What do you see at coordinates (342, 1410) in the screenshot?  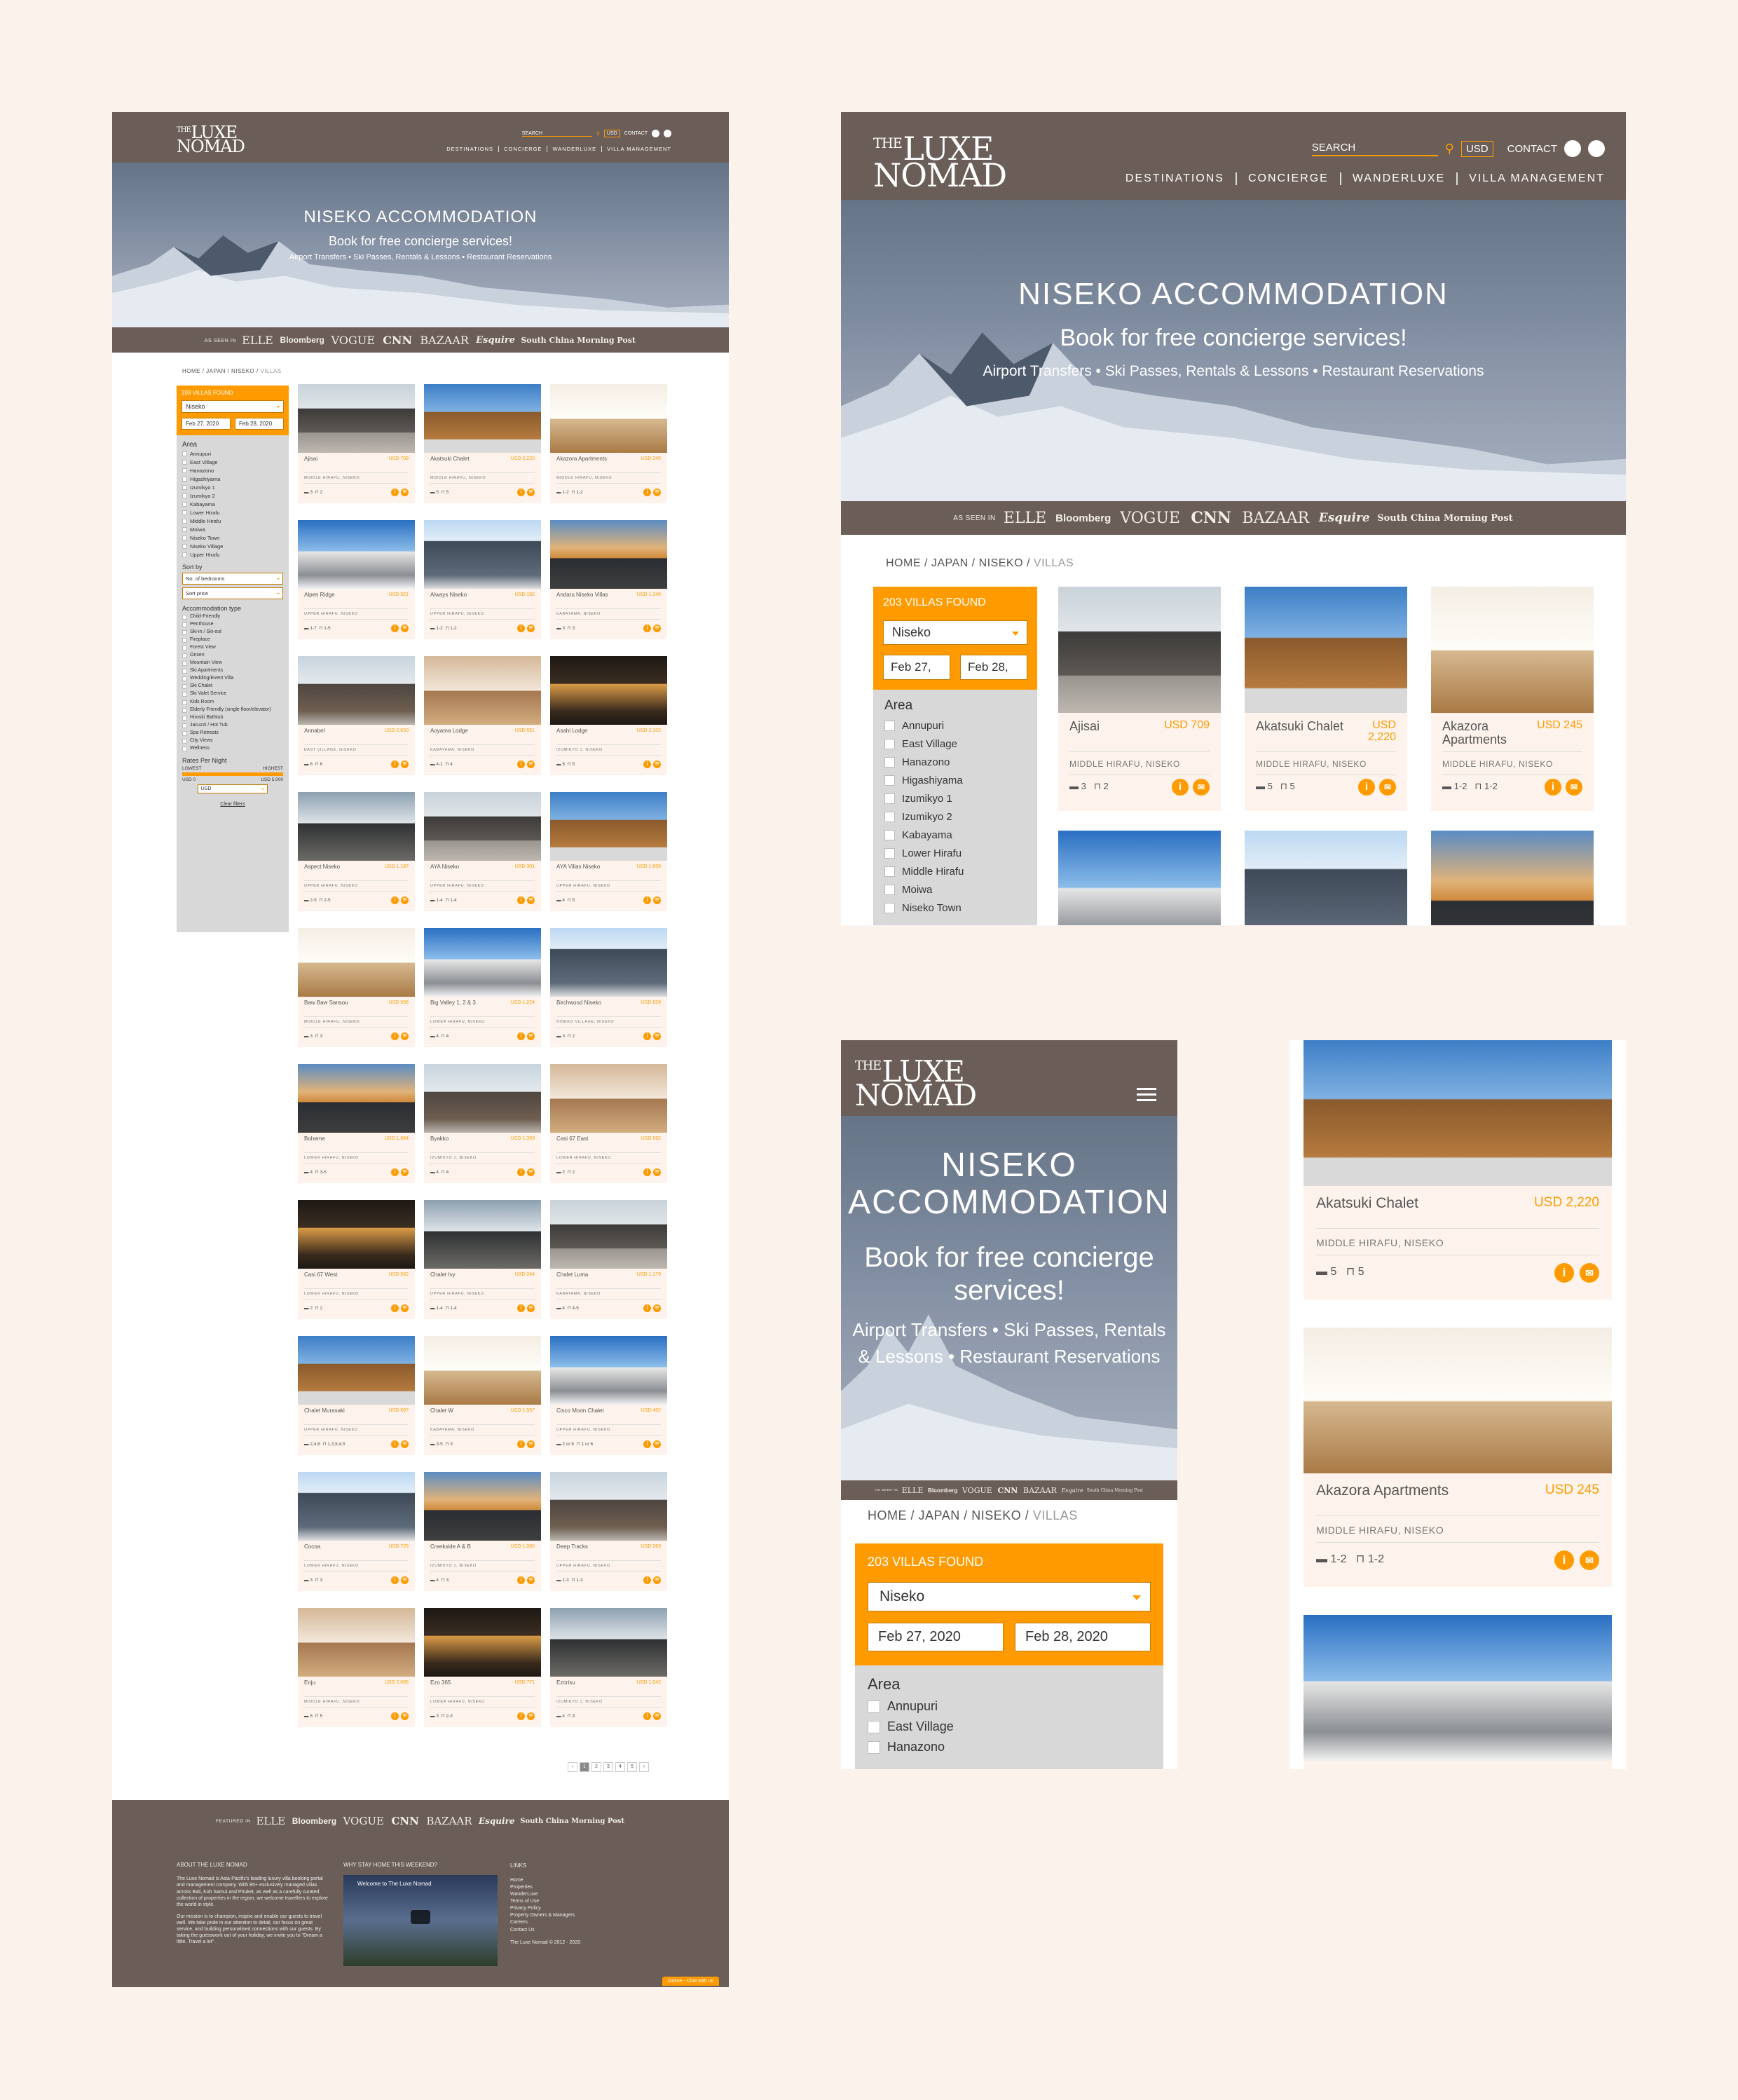 I see `villa-name: Chalet Murasaki` at bounding box center [342, 1410].